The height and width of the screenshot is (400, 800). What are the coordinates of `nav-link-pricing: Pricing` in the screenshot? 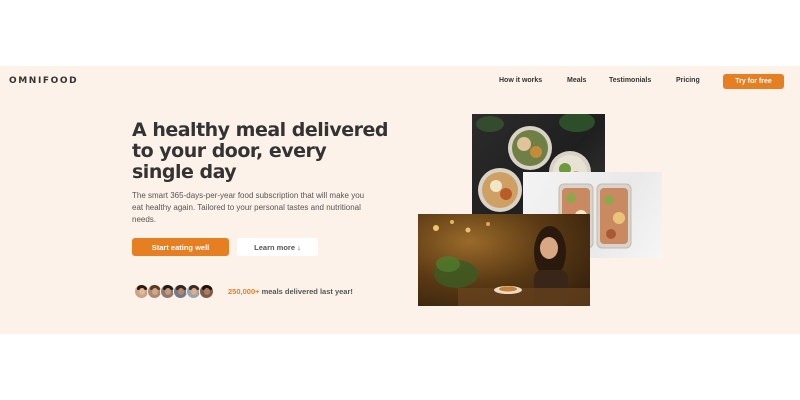 It's located at (688, 80).